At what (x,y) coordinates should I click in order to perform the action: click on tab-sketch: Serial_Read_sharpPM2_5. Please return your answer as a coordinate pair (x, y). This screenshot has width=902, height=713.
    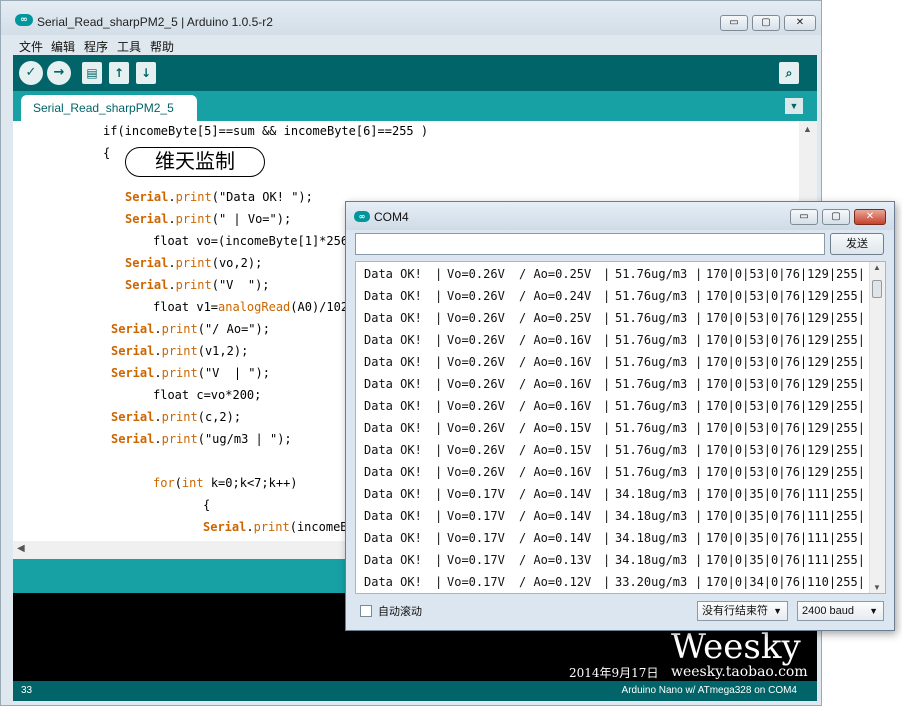
    Looking at the image, I should click on (109, 108).